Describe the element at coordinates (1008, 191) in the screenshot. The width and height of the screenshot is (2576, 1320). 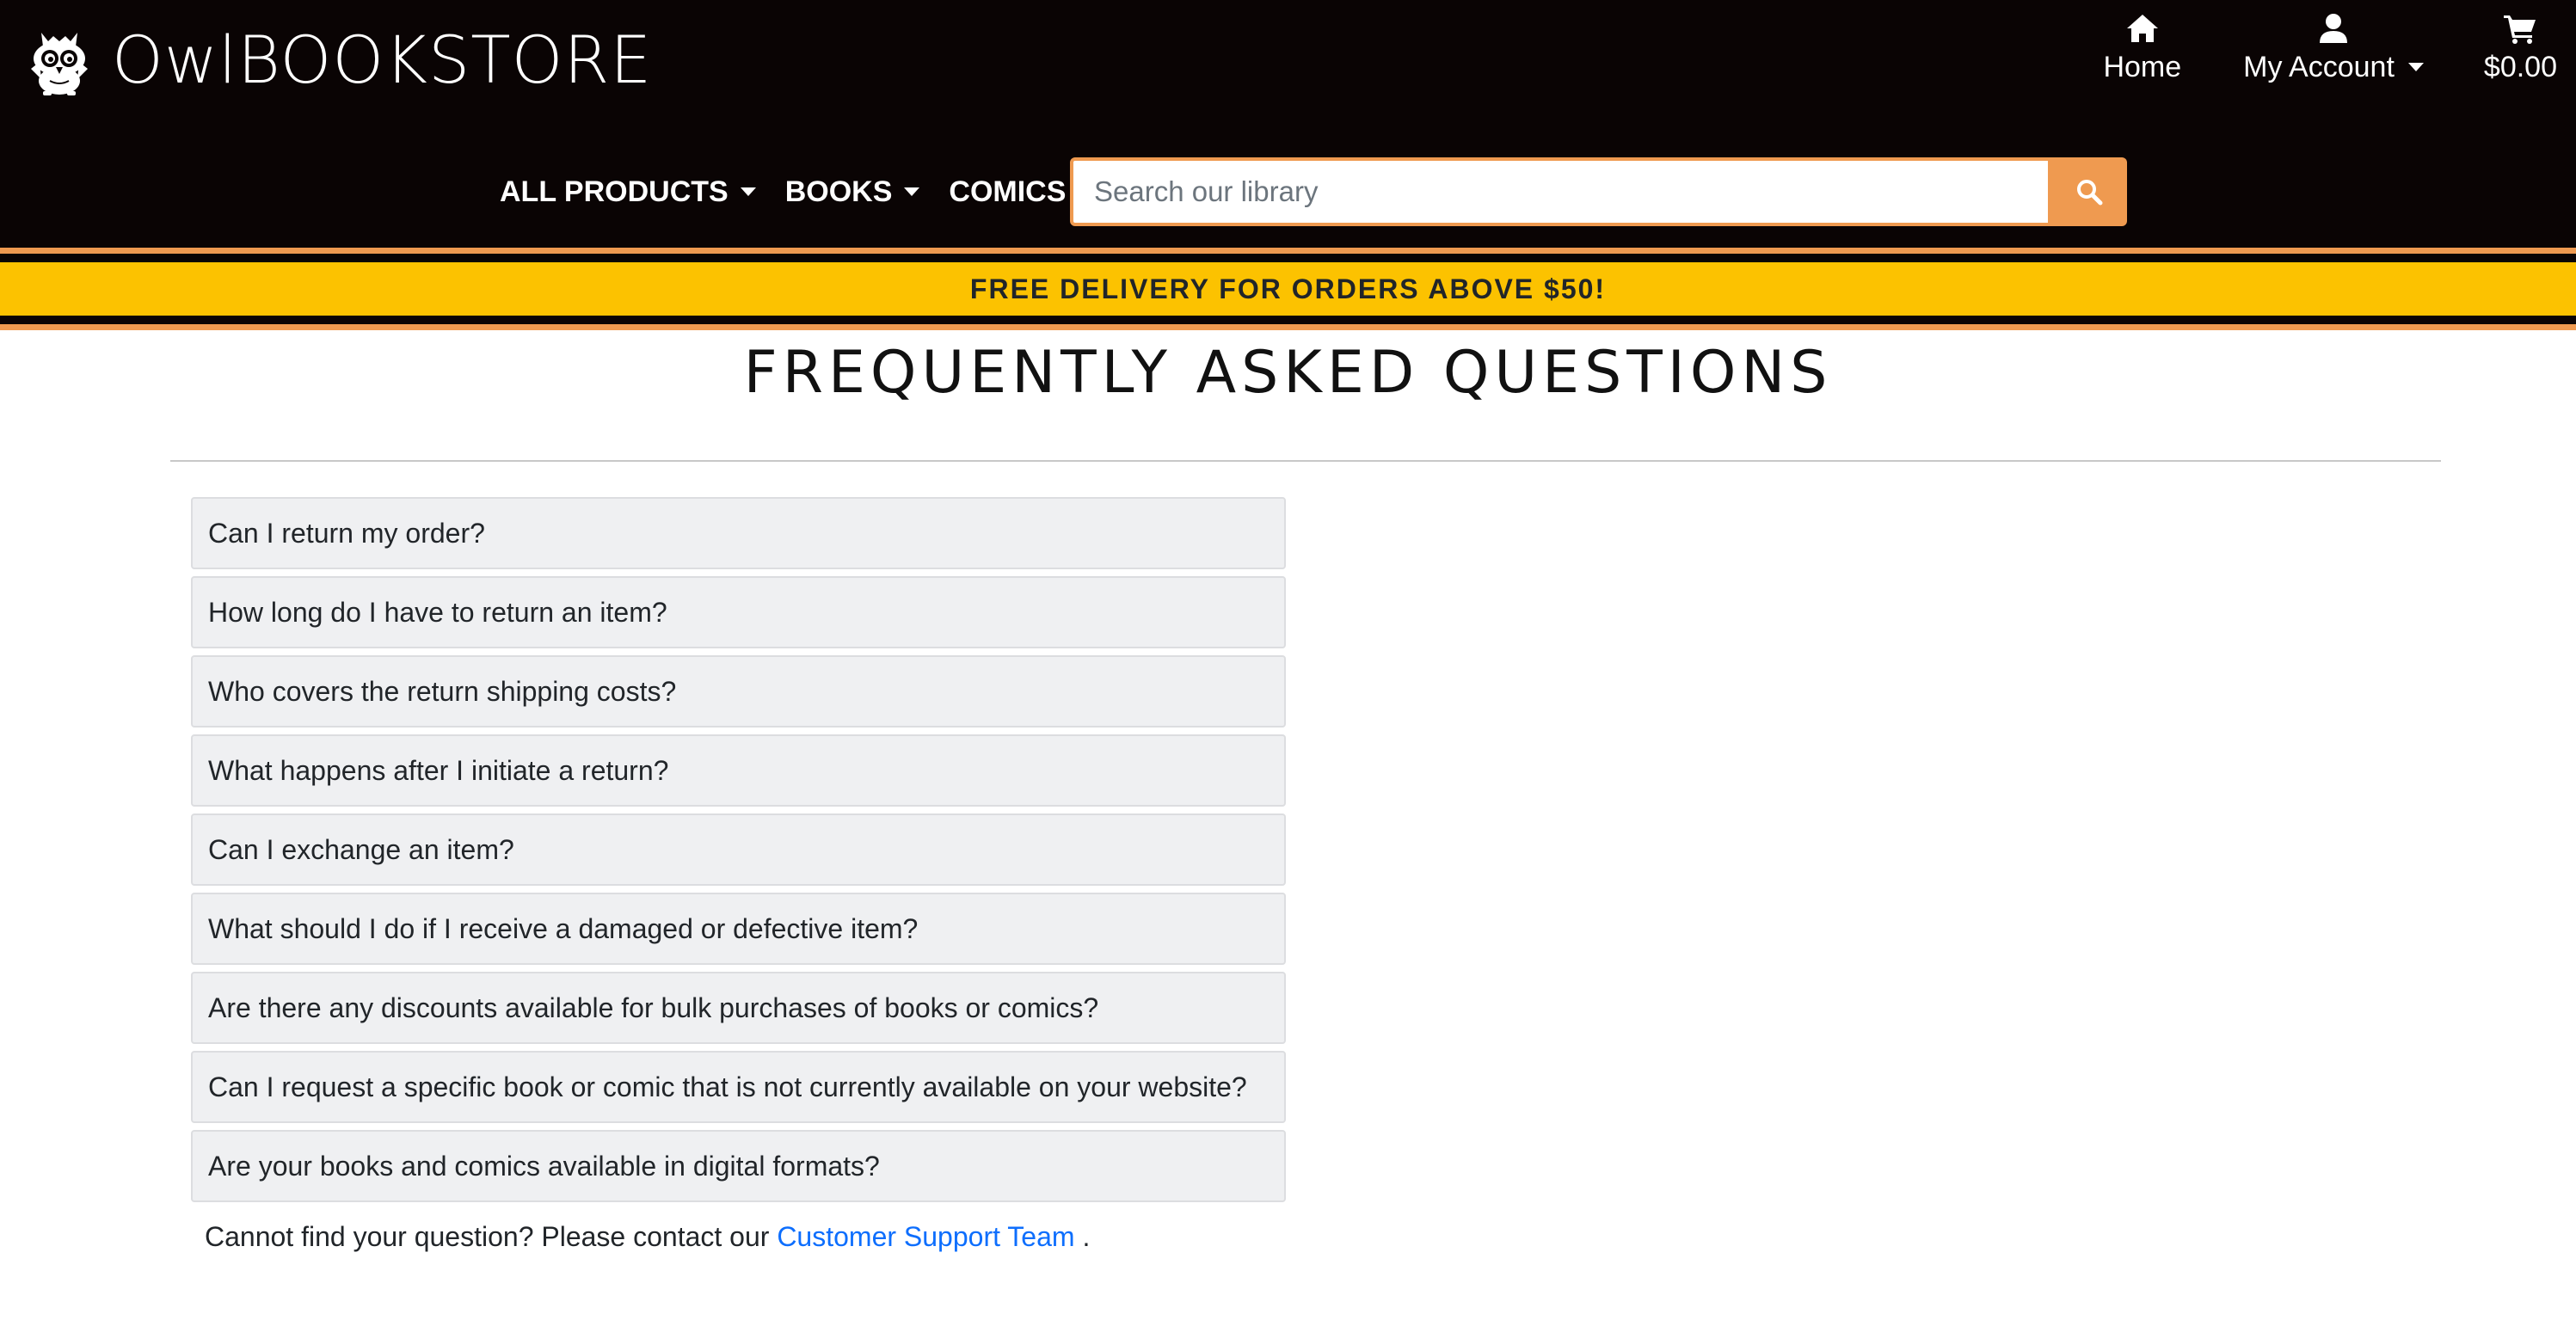
I see `category-label: COMICS` at that location.